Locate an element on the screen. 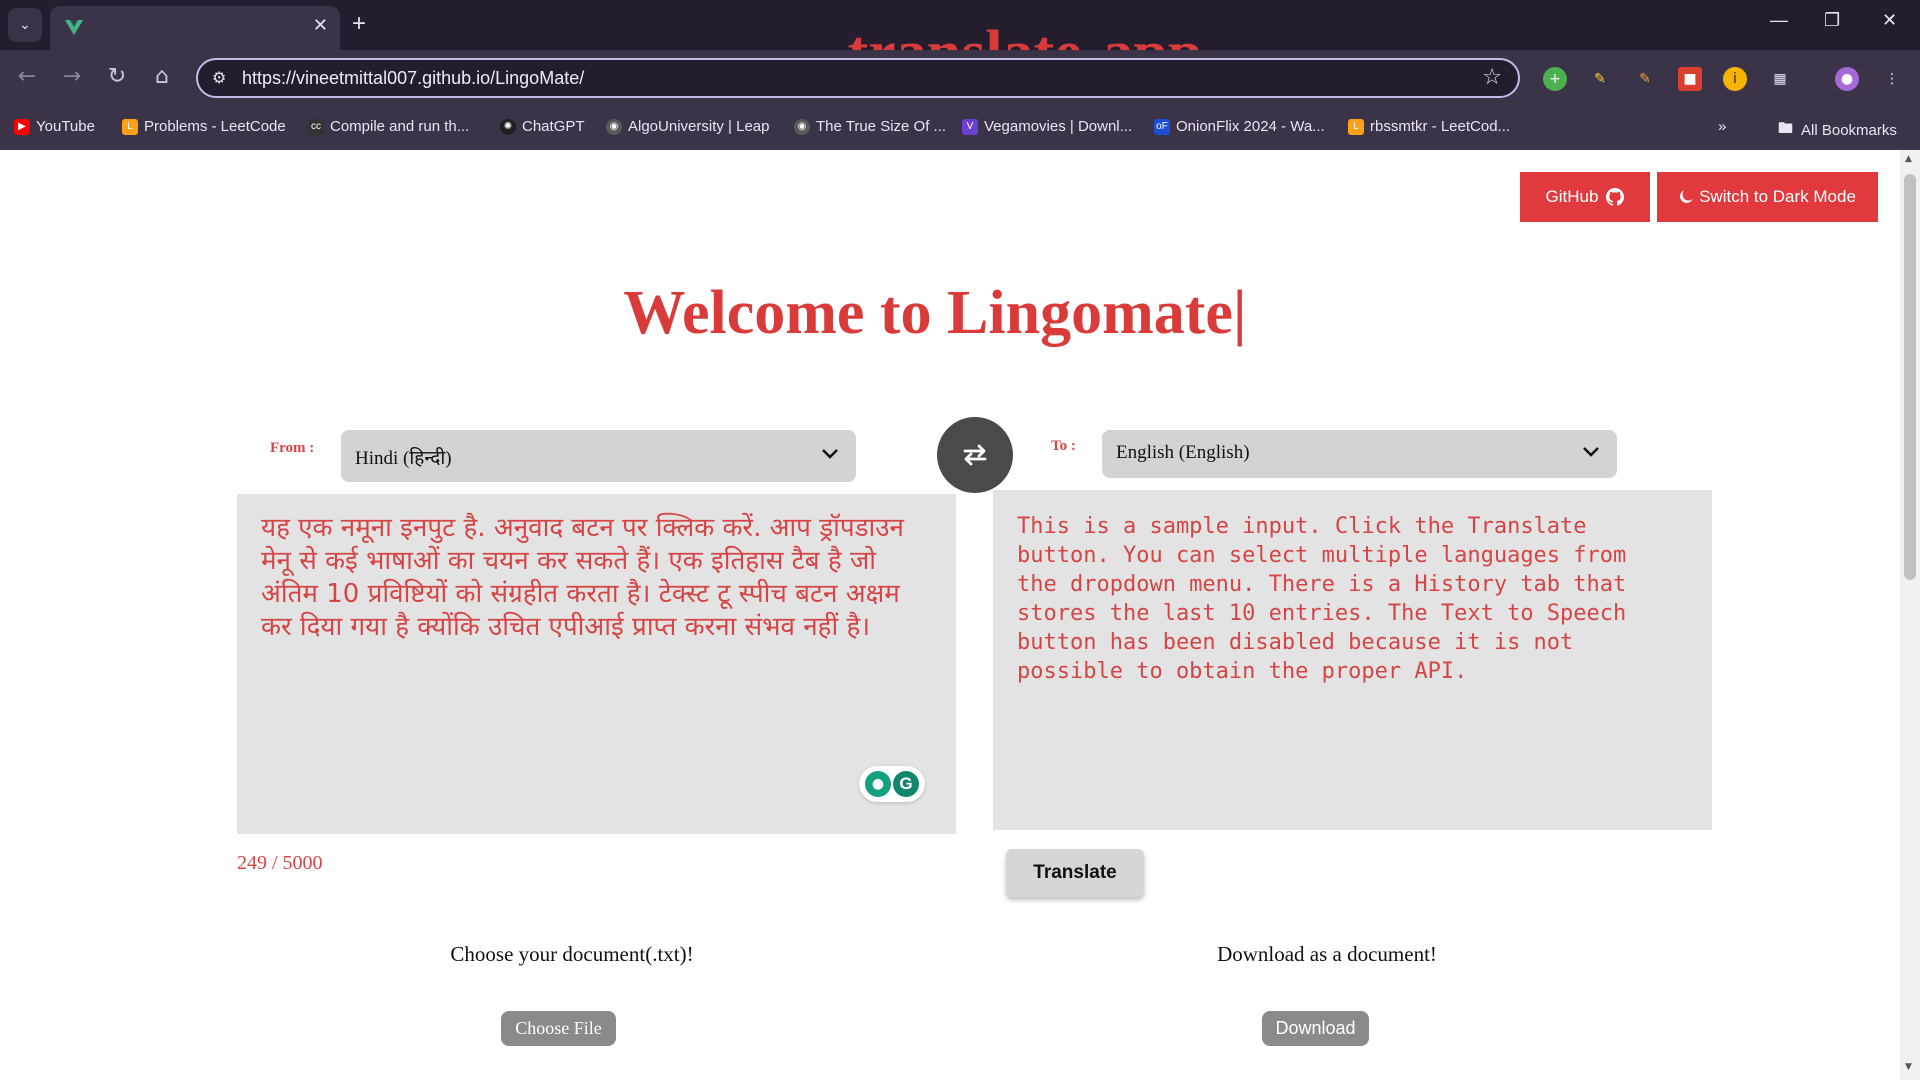 The height and width of the screenshot is (1080, 1920). grammarly-widget: ● G is located at coordinates (892, 784).